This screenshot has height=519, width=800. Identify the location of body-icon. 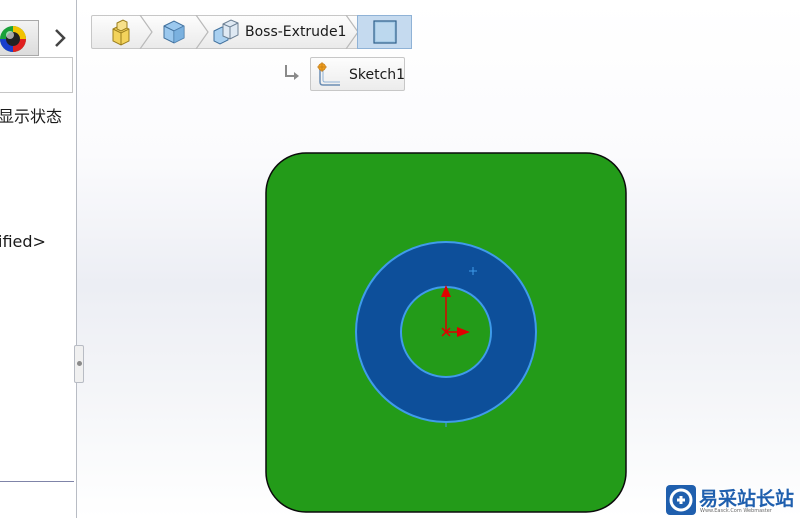
(174, 32).